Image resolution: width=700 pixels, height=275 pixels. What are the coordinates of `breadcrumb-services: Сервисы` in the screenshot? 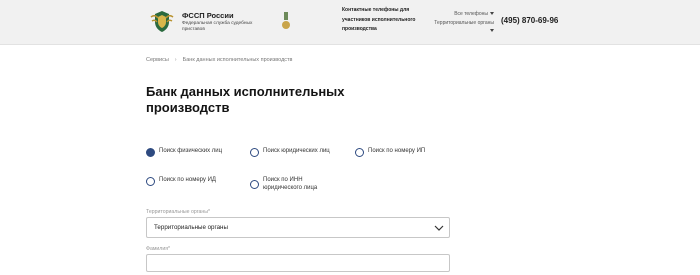 It's located at (157, 60).